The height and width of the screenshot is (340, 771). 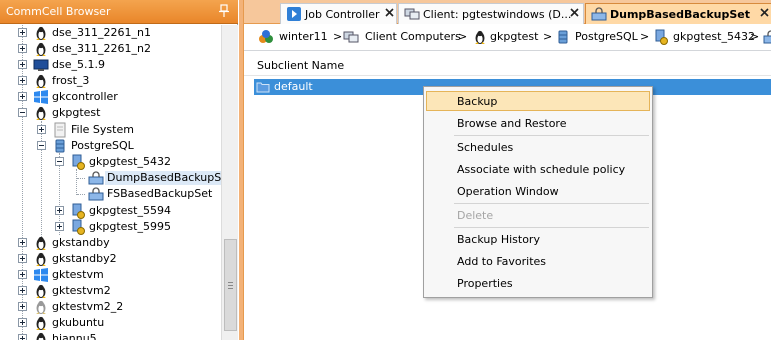 I want to click on menu-item-label: Browse and Restore, so click(x=512, y=123).